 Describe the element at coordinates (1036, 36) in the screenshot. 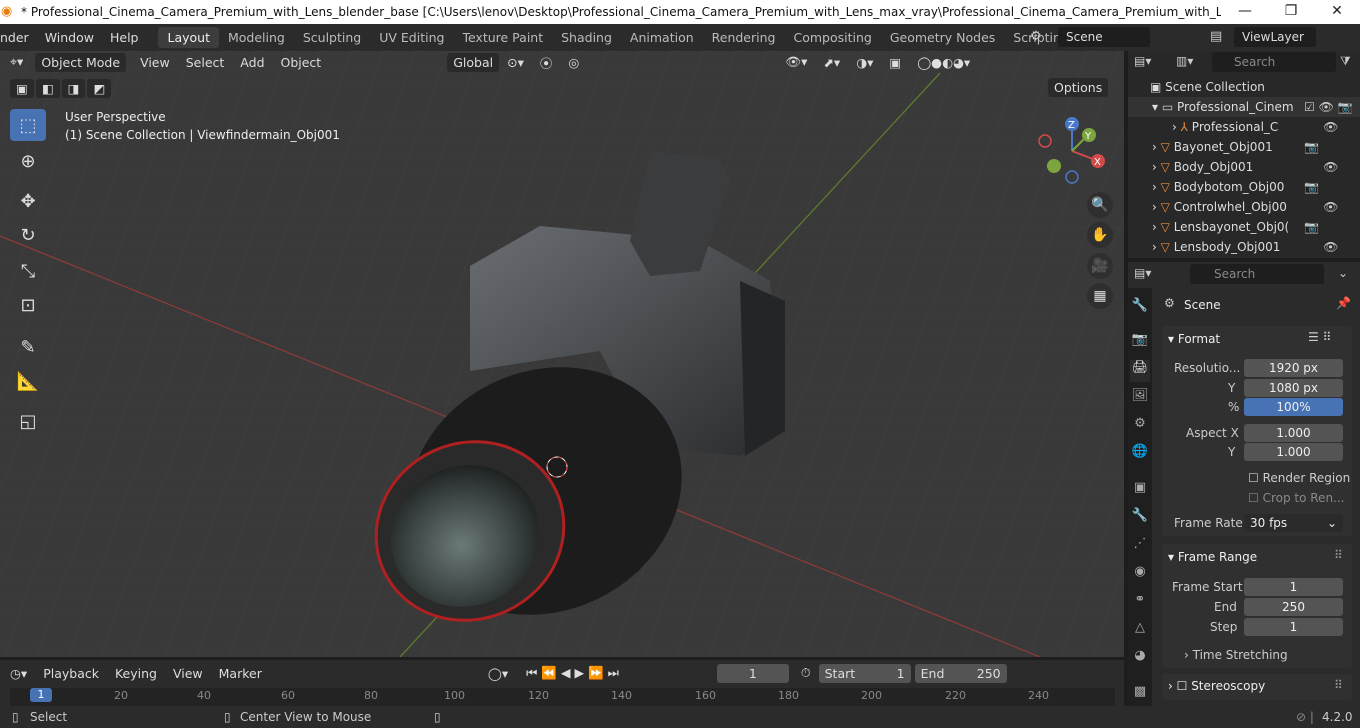

I see `scene-icon: ⚙` at that location.